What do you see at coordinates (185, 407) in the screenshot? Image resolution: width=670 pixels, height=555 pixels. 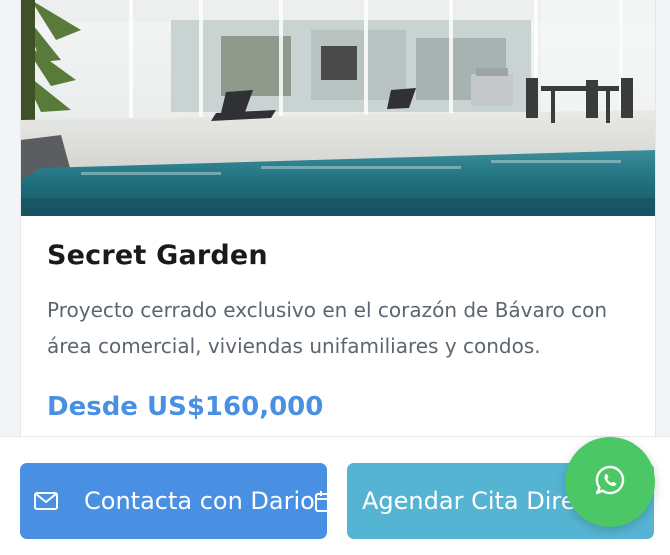 I see `property-price: Desde US$160,000` at bounding box center [185, 407].